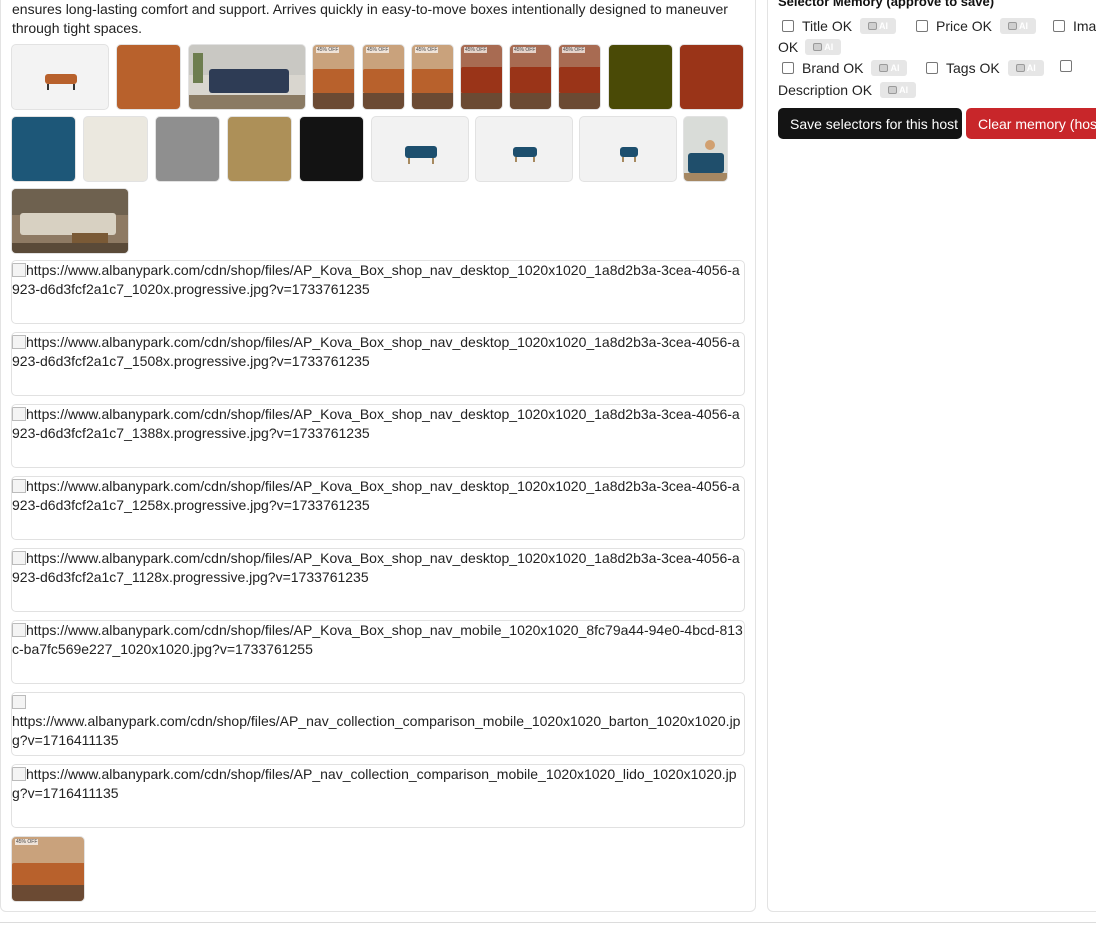 This screenshot has height=925, width=1096. What do you see at coordinates (886, 4) in the screenshot?
I see `selector-memory-title: Selector Memory (approve to save)` at bounding box center [886, 4].